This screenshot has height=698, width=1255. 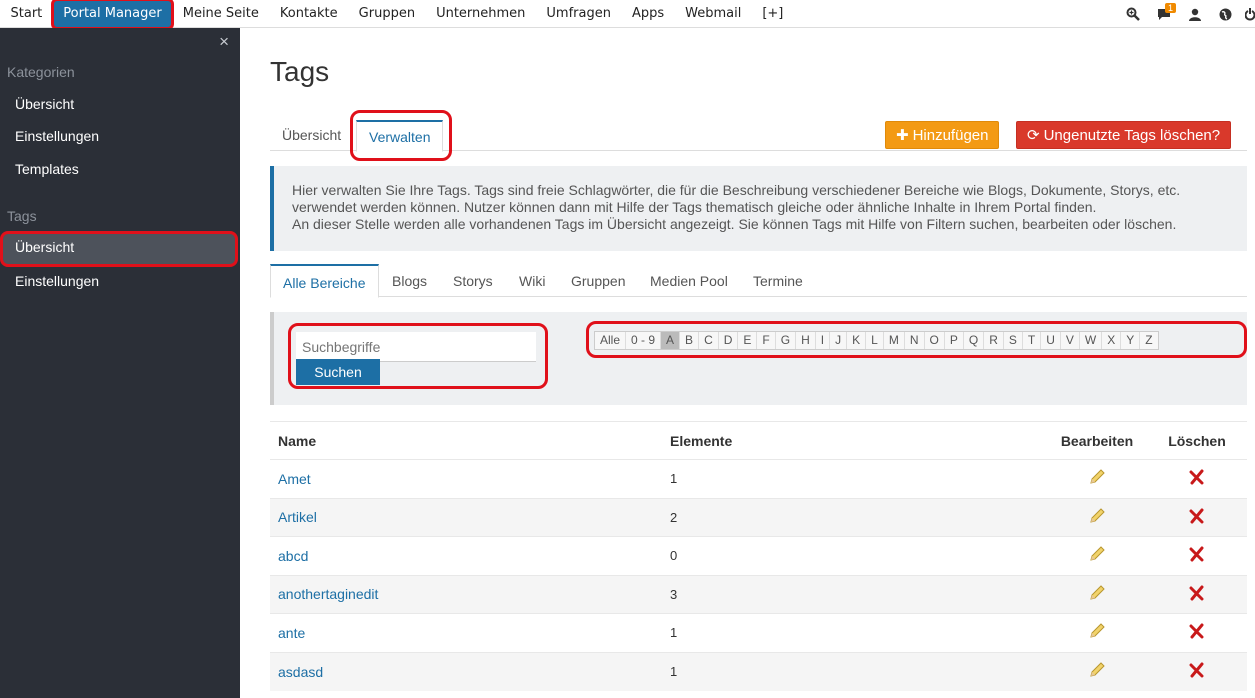 I want to click on delete-unused-tags-button: ⟳ Ungenutzte Tags löschen?, so click(x=1124, y=135).